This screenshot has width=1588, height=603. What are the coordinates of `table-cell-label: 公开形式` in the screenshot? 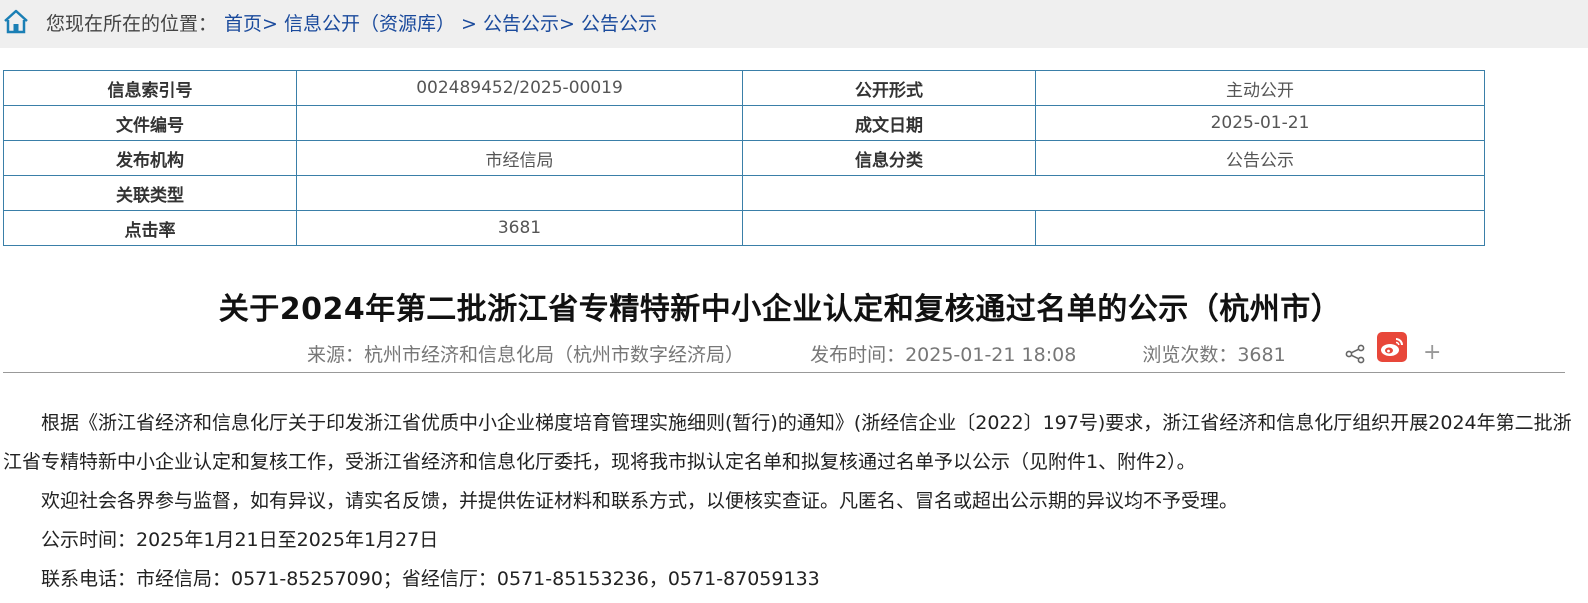 It's located at (889, 88).